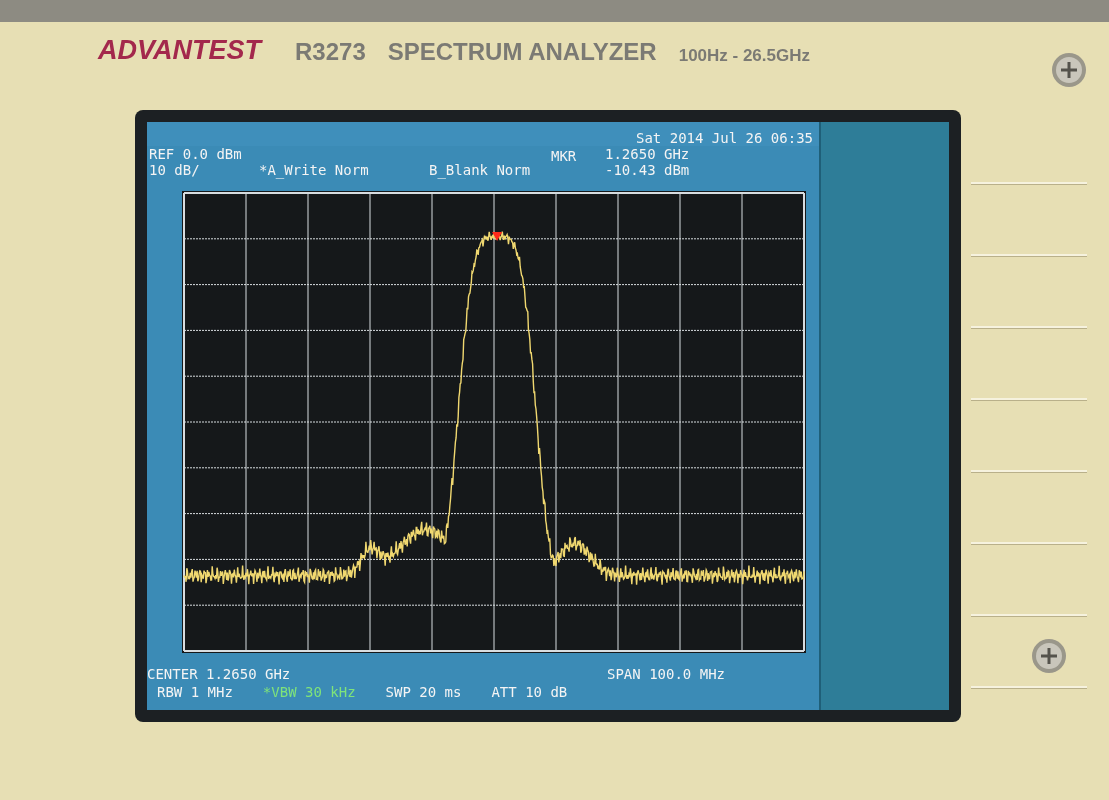 The image size is (1109, 800). I want to click on sweep-setting: SWP 20 ms, so click(423, 692).